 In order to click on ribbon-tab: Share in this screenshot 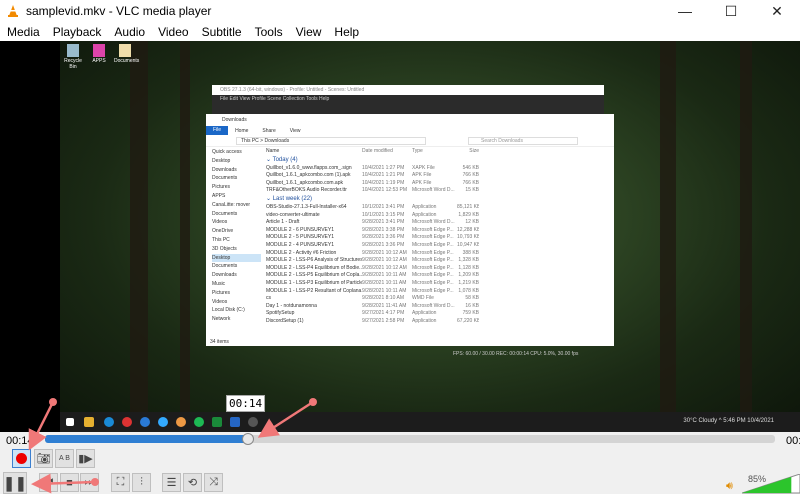, I will do `click(269, 130)`.